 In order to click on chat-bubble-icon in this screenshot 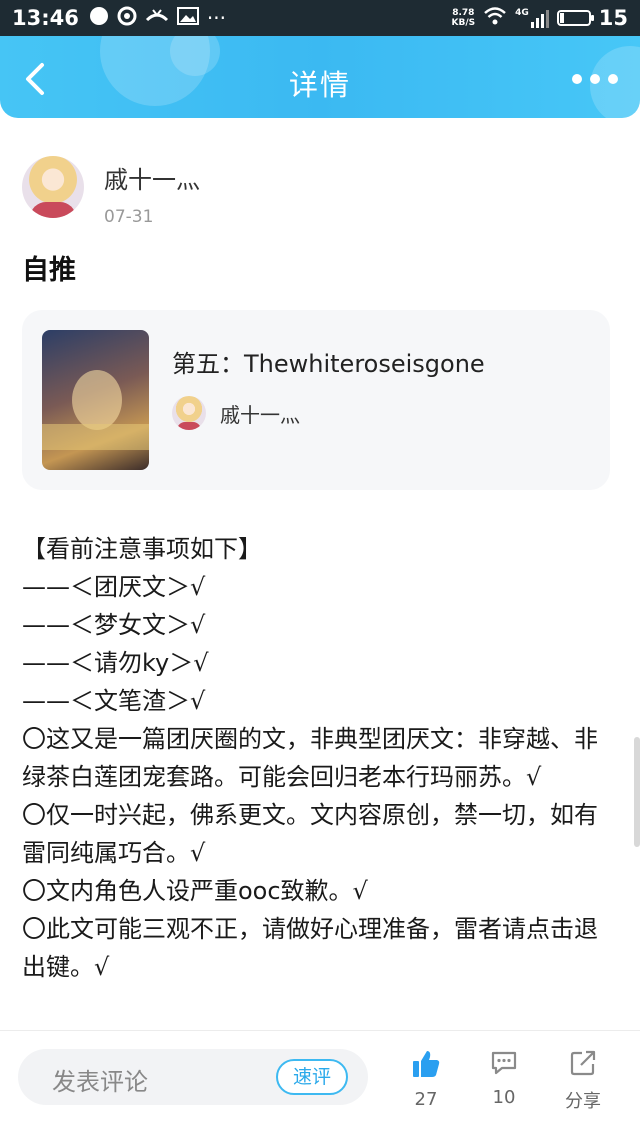, I will do `click(99, 18)`.